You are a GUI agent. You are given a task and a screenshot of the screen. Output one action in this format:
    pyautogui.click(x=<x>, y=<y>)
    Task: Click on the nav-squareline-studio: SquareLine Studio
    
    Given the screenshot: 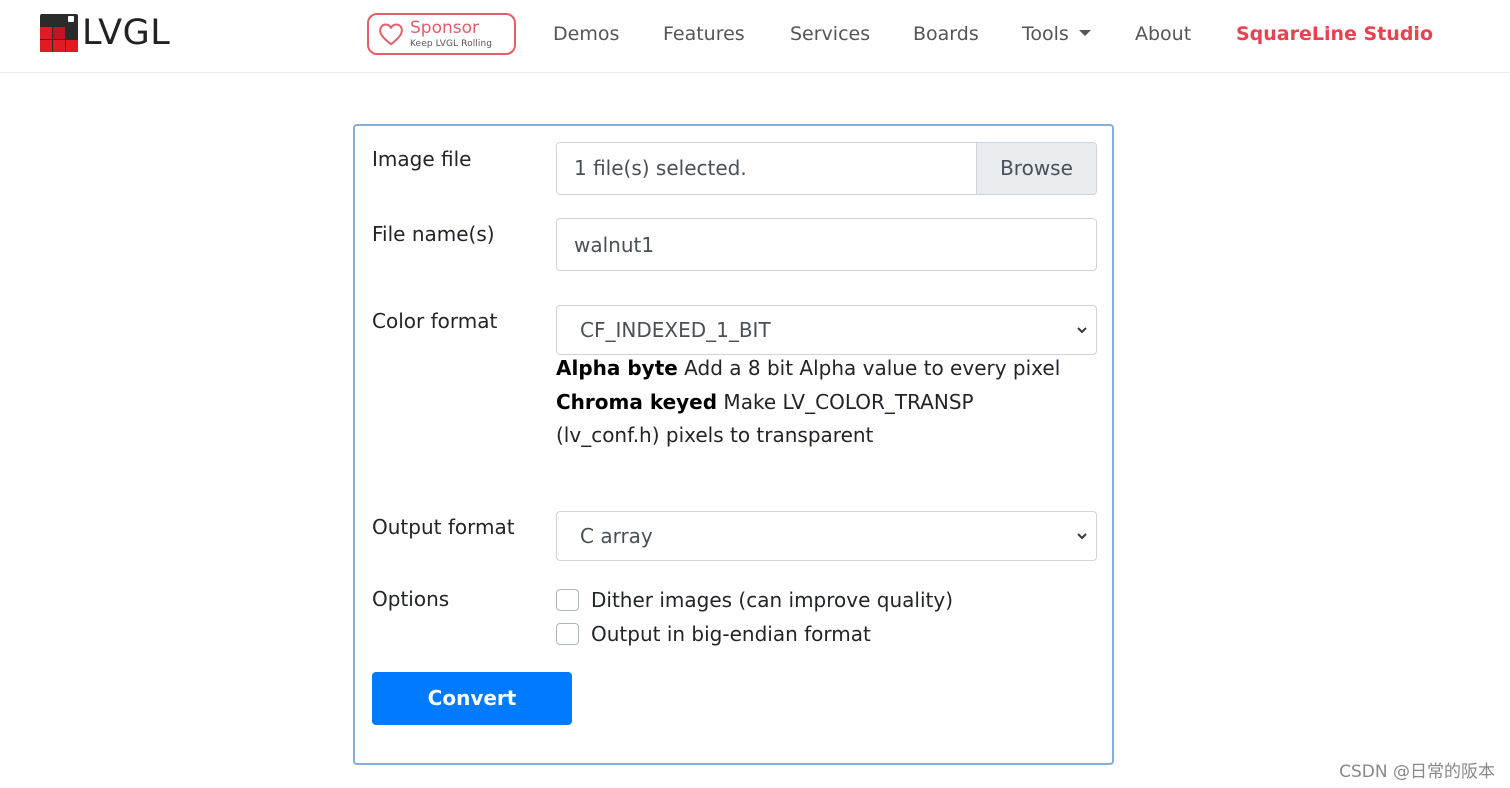 What is the action you would take?
    pyautogui.click(x=1334, y=34)
    